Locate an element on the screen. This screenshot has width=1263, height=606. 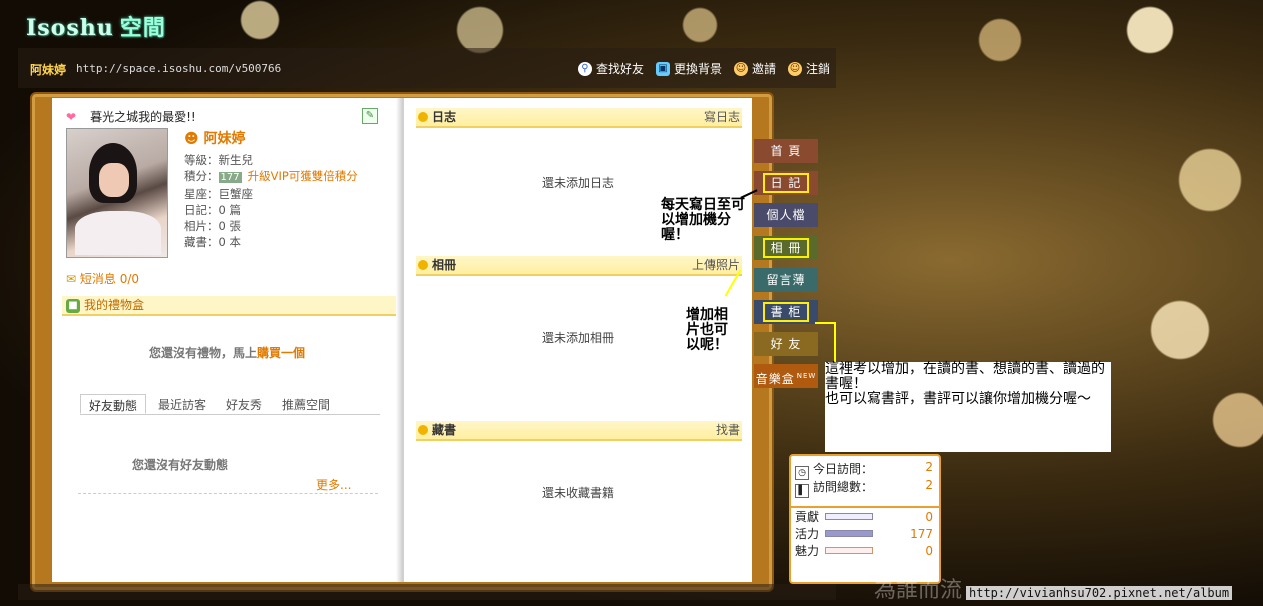
nav-guestbook: 留言薄 is located at coordinates (786, 280).